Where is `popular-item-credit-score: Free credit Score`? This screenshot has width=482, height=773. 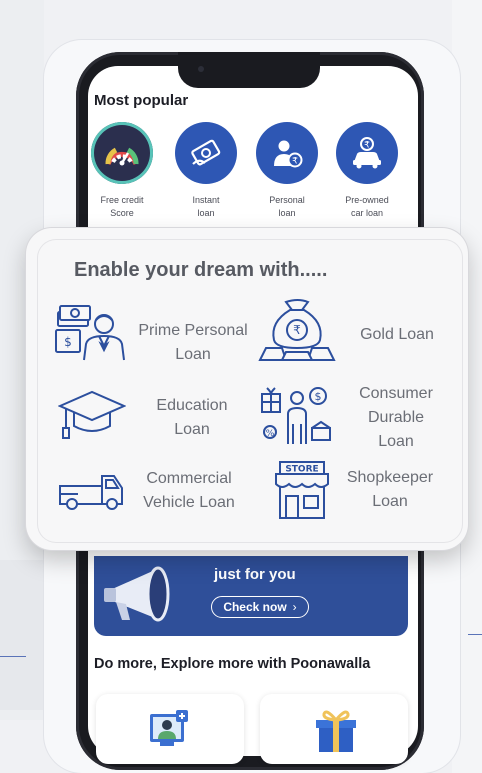
popular-item-credit-score: Free credit Score is located at coordinates (122, 171).